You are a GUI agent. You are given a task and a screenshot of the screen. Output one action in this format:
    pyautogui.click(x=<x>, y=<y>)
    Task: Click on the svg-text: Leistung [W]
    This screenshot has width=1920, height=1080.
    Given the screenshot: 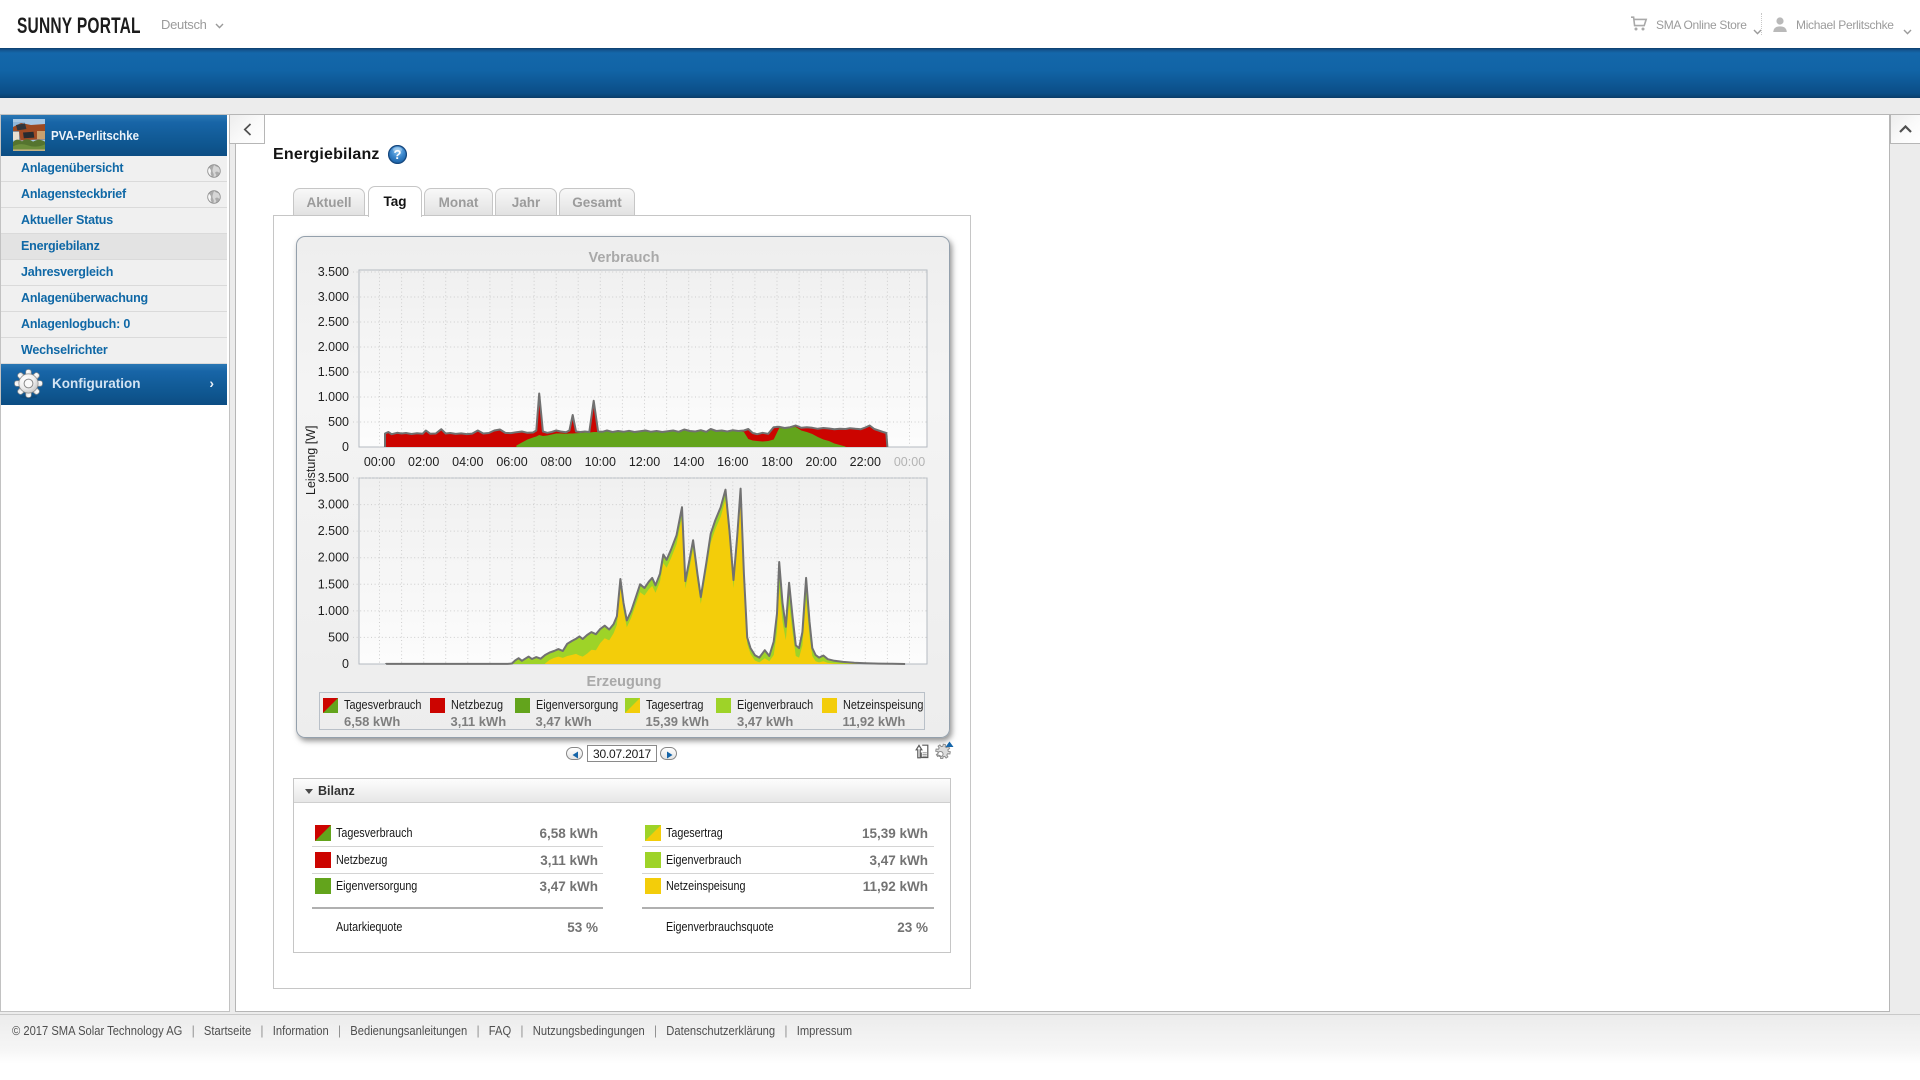 What is the action you would take?
    pyautogui.click(x=311, y=460)
    